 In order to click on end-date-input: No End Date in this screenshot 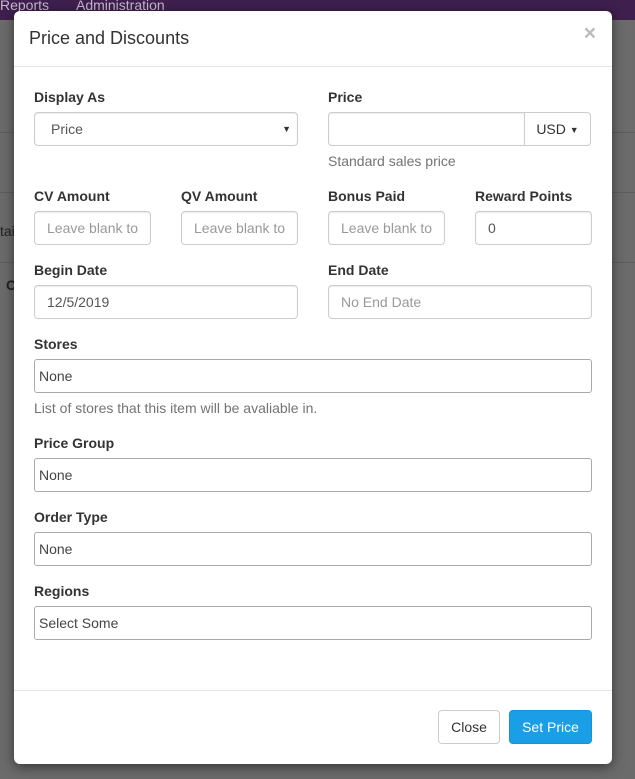, I will do `click(460, 302)`.